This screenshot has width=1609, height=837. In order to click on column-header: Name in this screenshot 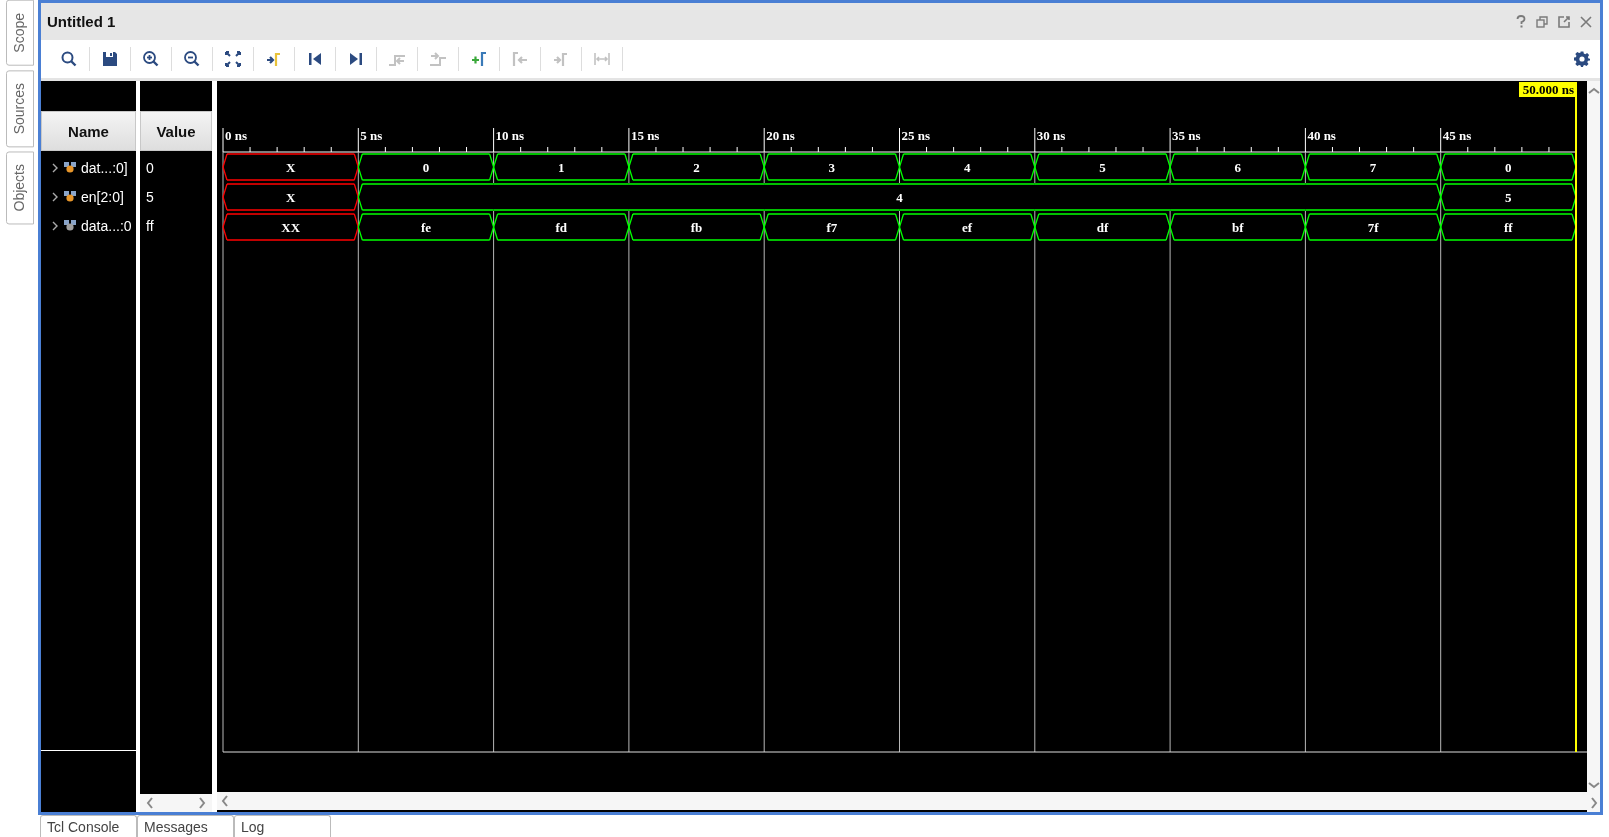, I will do `click(88, 131)`.